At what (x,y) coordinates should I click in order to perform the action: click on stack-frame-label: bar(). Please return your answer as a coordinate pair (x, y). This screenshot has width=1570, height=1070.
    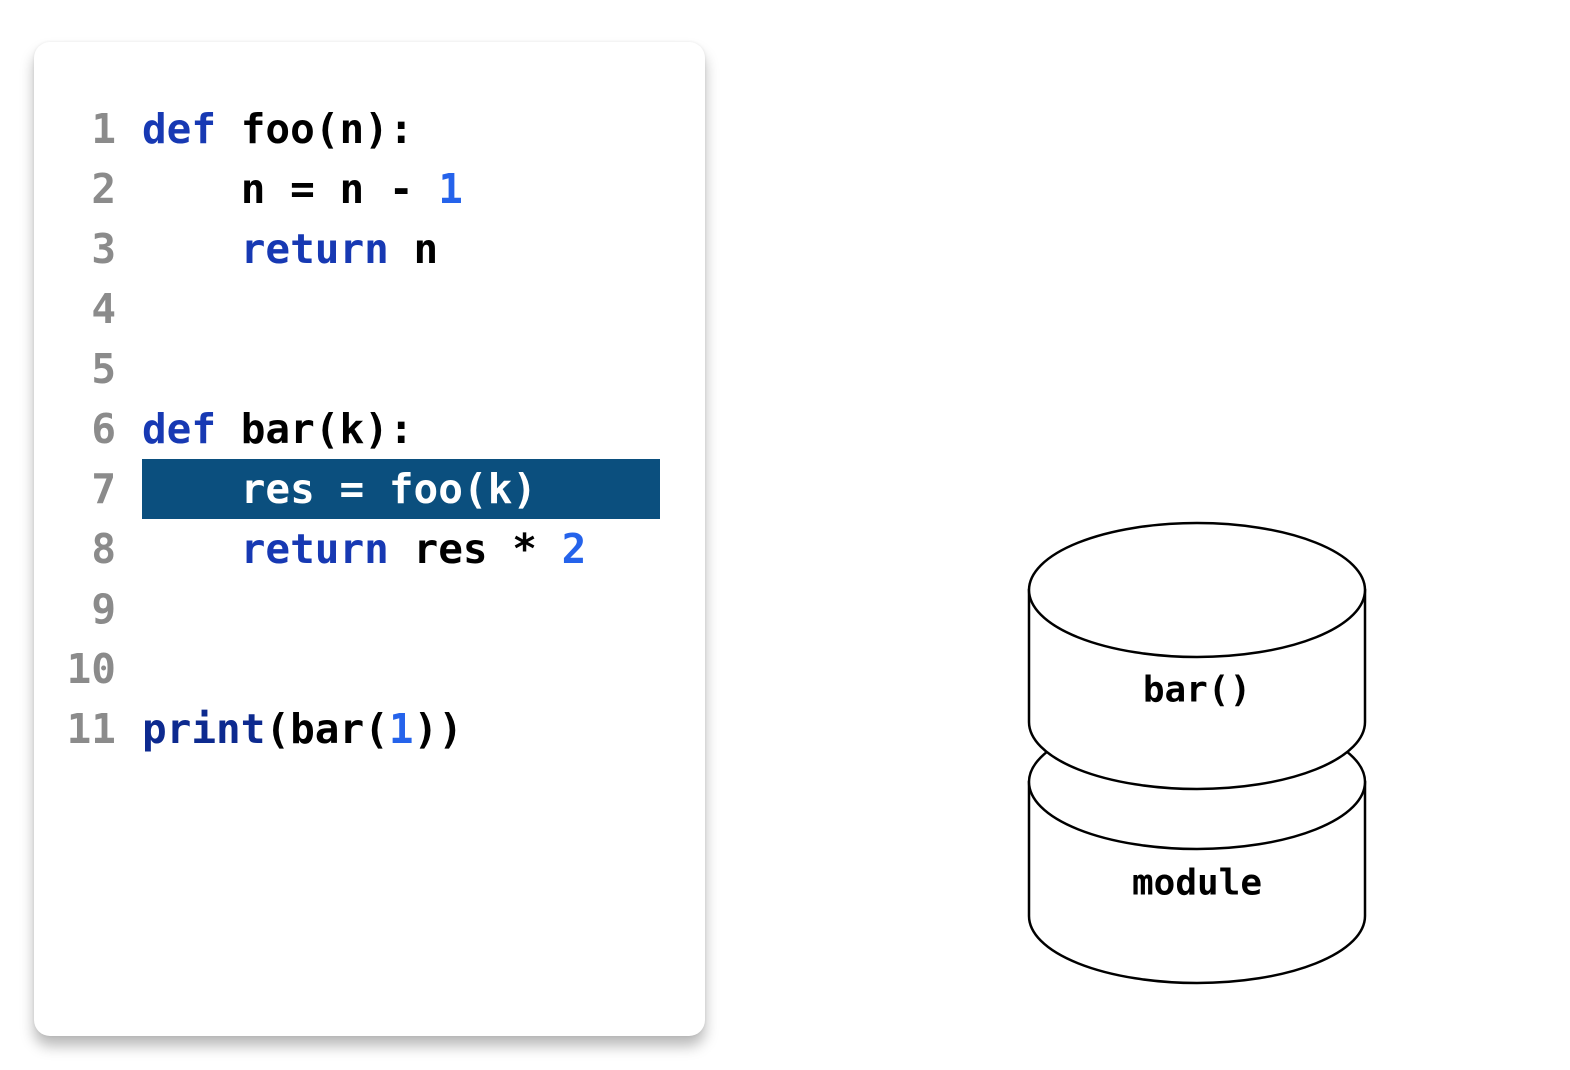
    Looking at the image, I should click on (1197, 690).